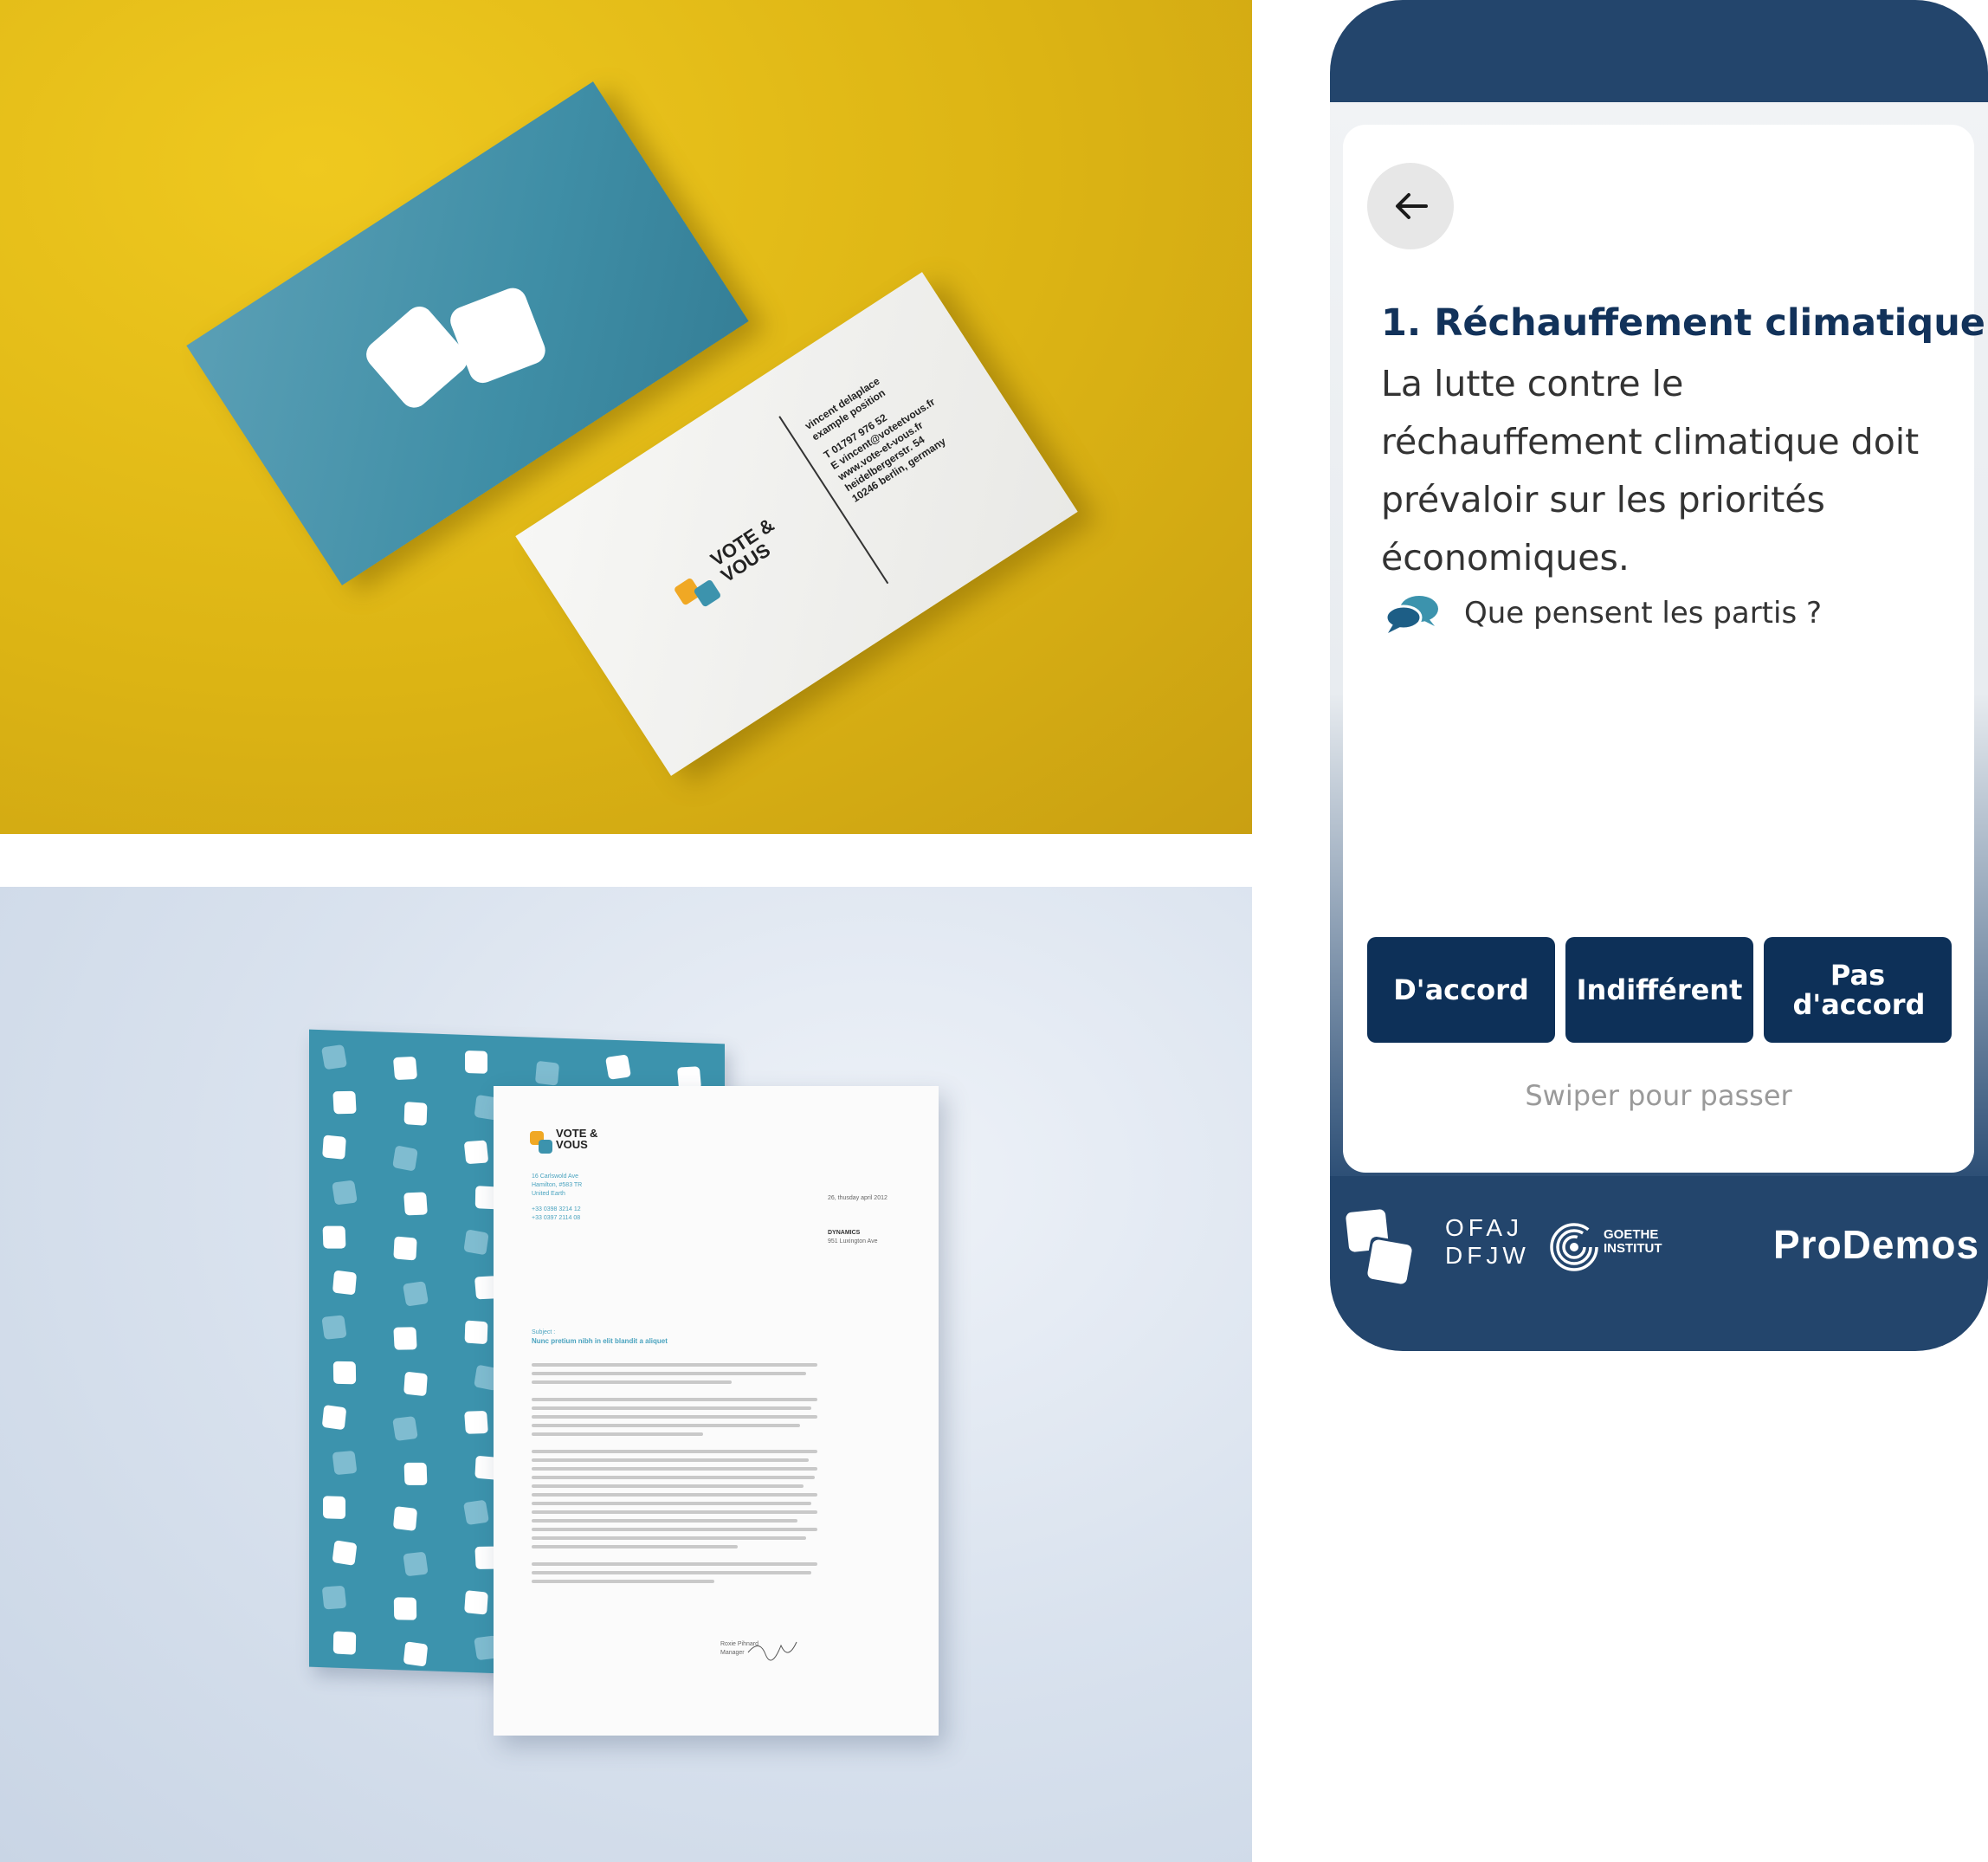 Image resolution: width=1988 pixels, height=1862 pixels. Describe the element at coordinates (1380, 1248) in the screenshot. I see `vote-vous-logo-mark` at that location.